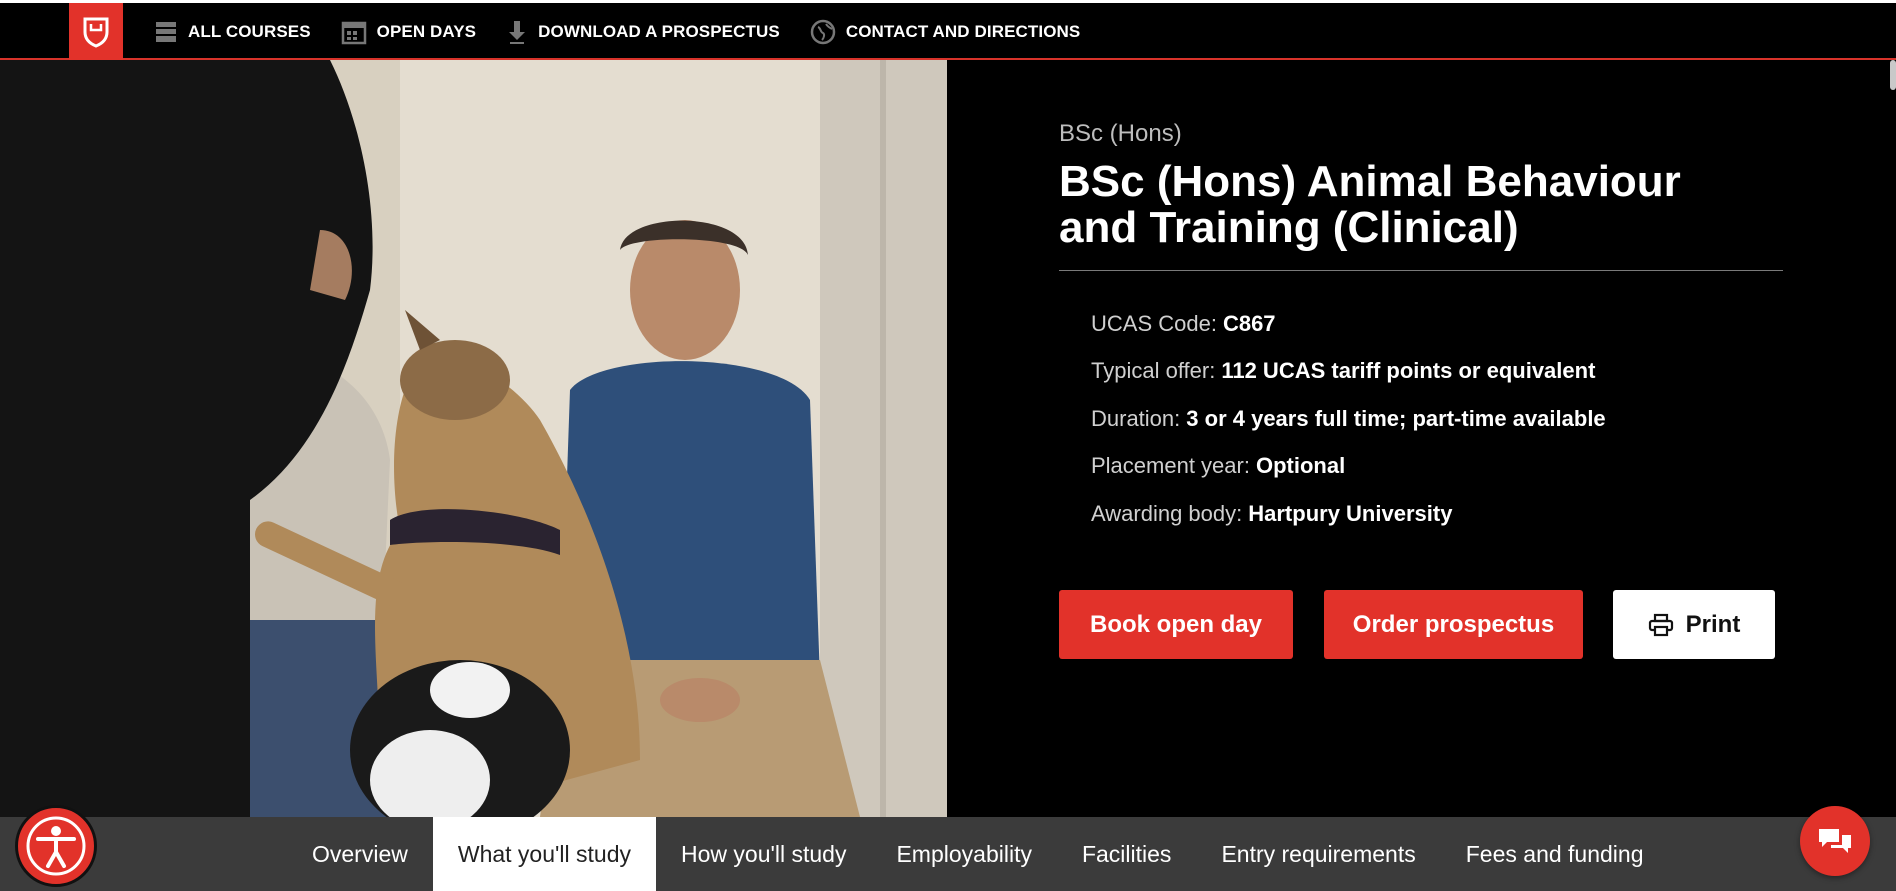  I want to click on fact-awarding-body: Awarding body: Hartpury University, so click(1348, 514).